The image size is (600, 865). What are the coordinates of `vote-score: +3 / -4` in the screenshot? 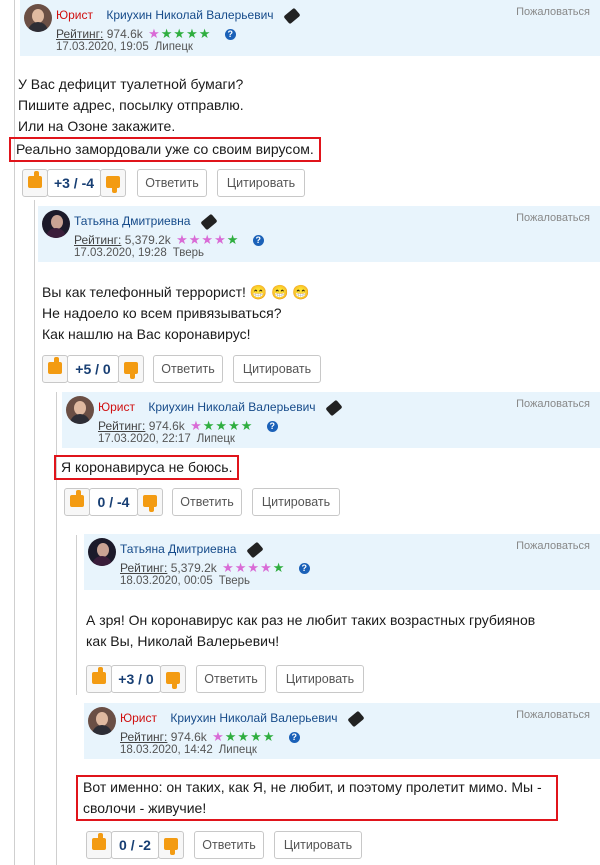 It's located at (74, 183).